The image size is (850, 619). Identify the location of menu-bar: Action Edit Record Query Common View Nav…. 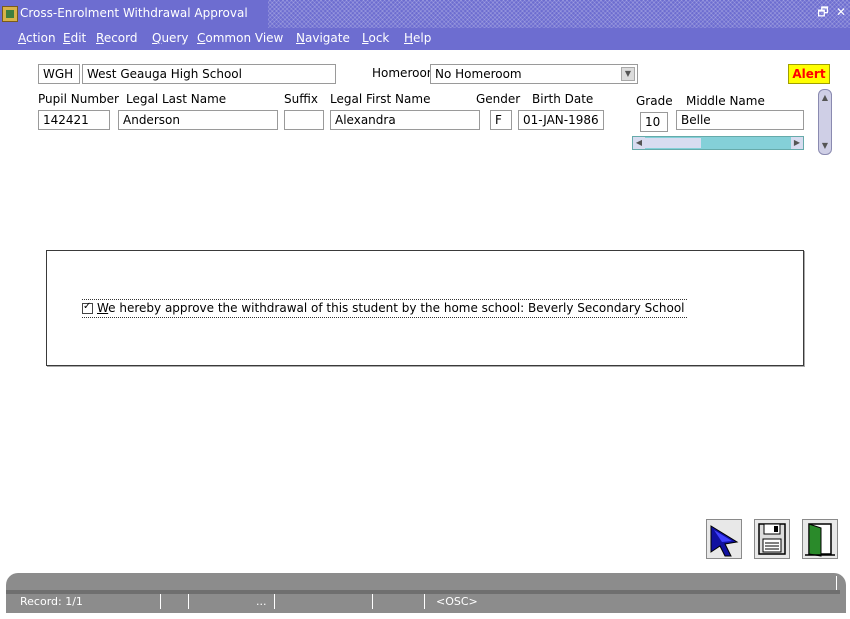
(425, 39).